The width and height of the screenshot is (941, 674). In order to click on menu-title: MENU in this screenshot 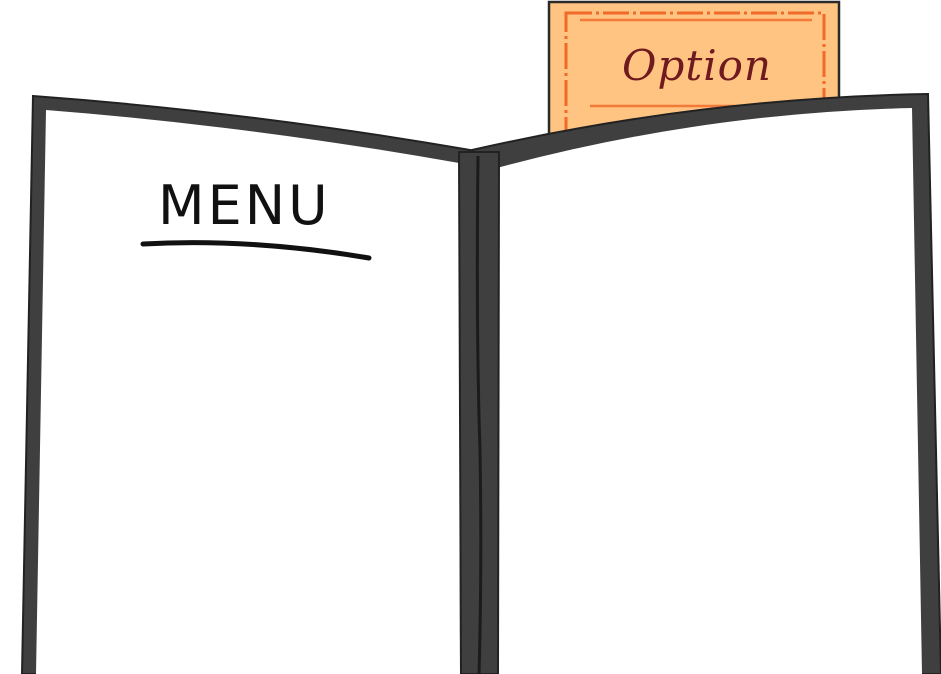, I will do `click(244, 205)`.